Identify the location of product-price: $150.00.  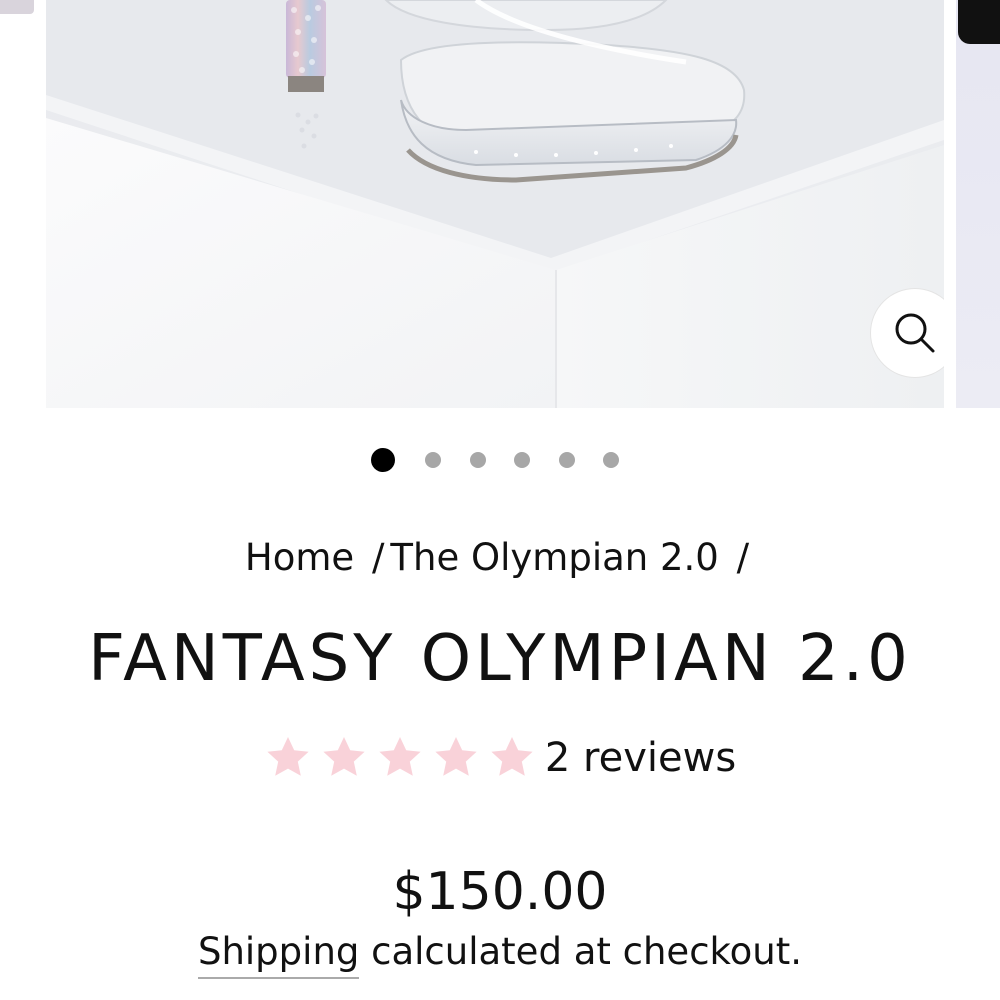
(500, 892).